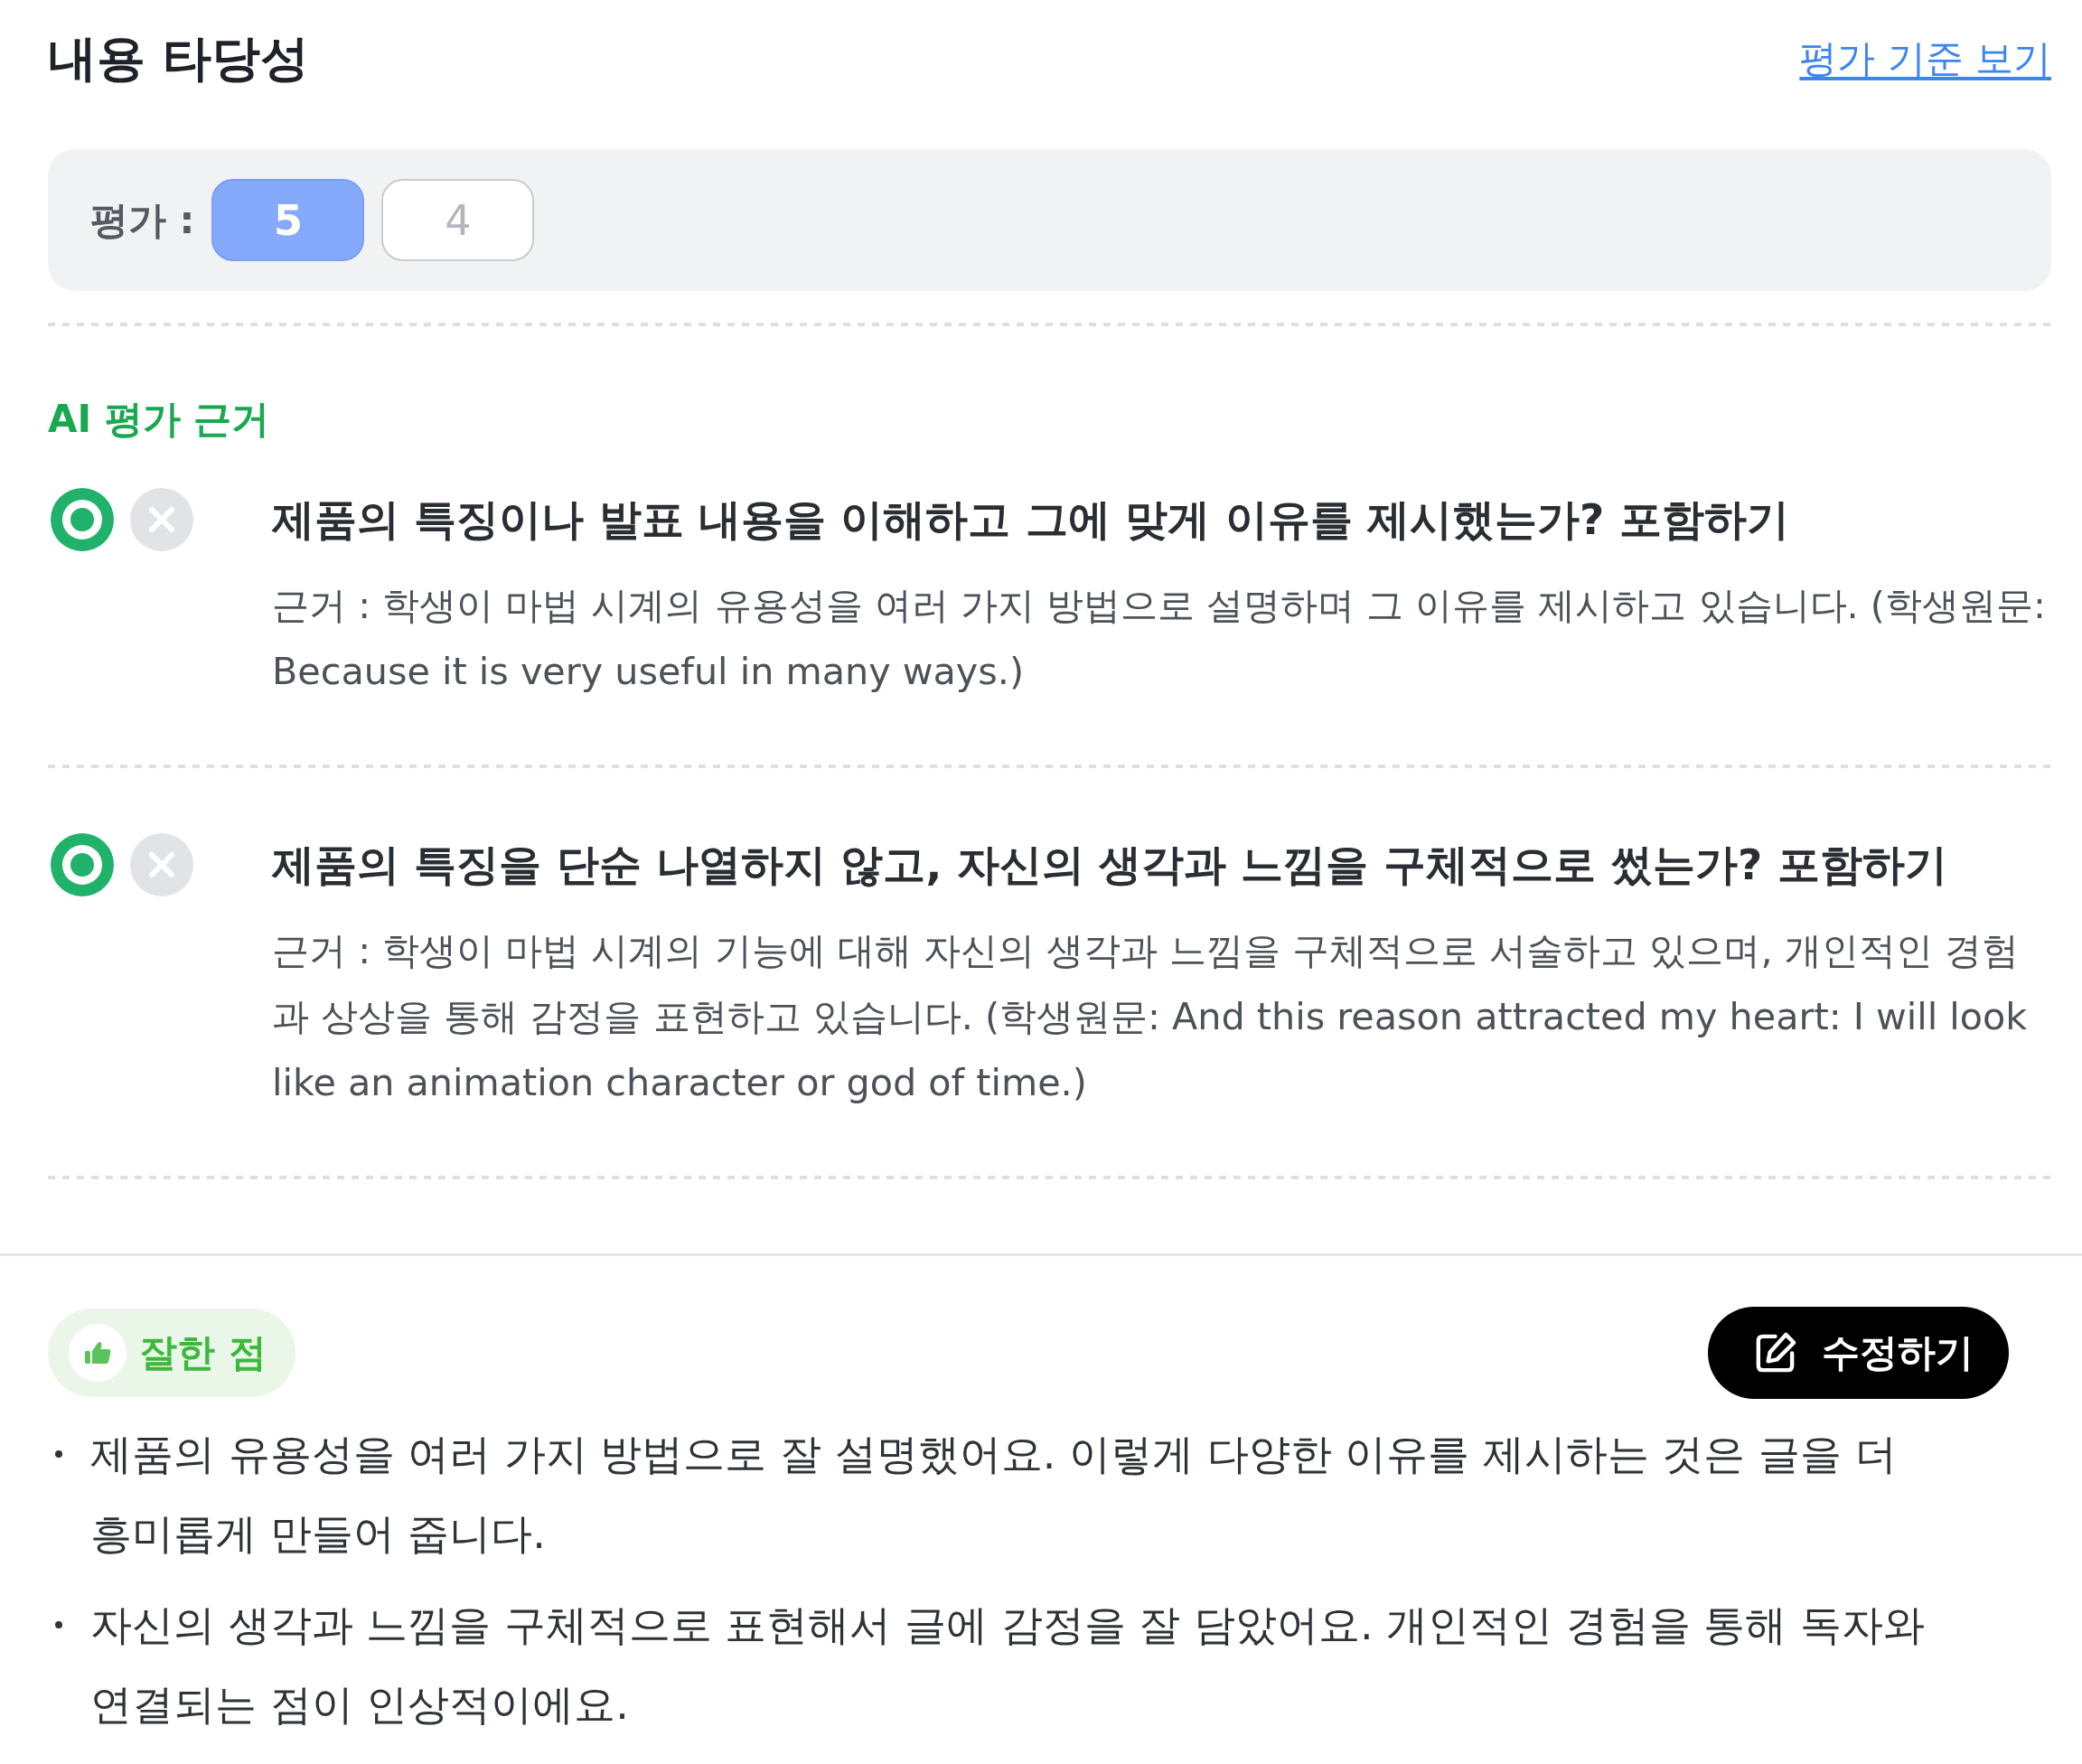 The width and height of the screenshot is (2082, 1764). What do you see at coordinates (143, 220) in the screenshot?
I see `rating-label: 평가 :` at bounding box center [143, 220].